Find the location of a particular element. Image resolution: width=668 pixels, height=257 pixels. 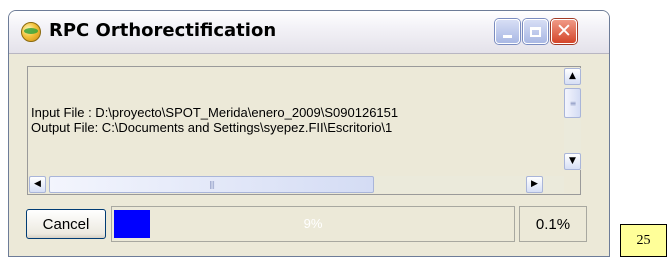

chevron-right-icon: ▶ is located at coordinates (534, 184).